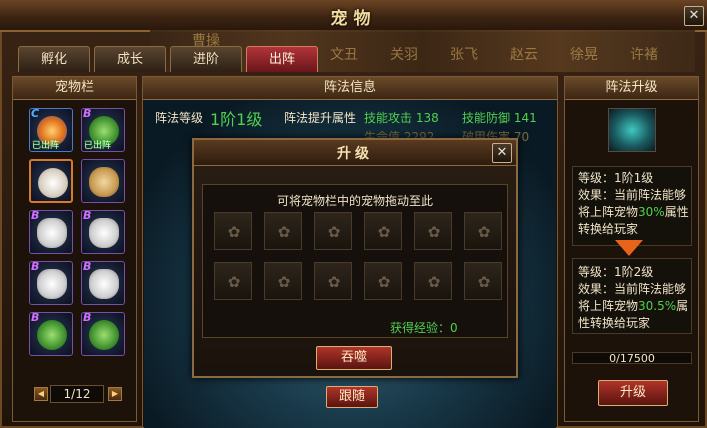 This screenshot has width=707, height=428. I want to click on devour-button: 吞噬, so click(354, 358).